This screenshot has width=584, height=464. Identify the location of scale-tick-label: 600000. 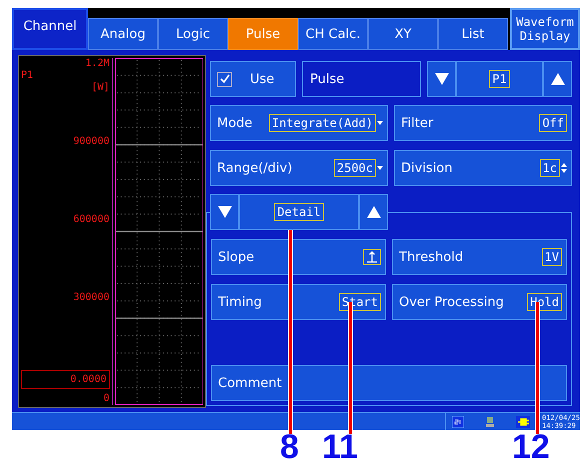
(91, 220).